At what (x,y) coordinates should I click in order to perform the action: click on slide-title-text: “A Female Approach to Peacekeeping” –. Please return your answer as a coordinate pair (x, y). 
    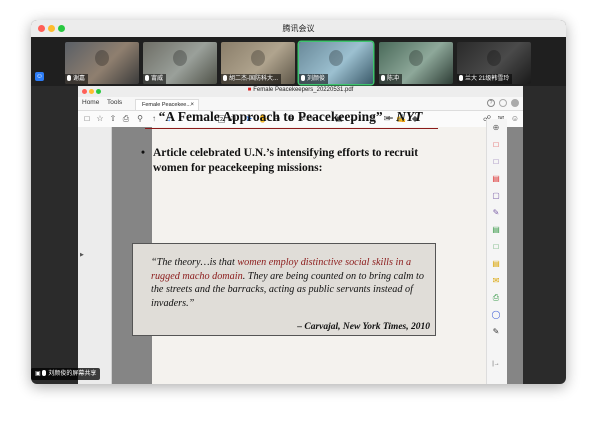
    Looking at the image, I should click on (277, 116).